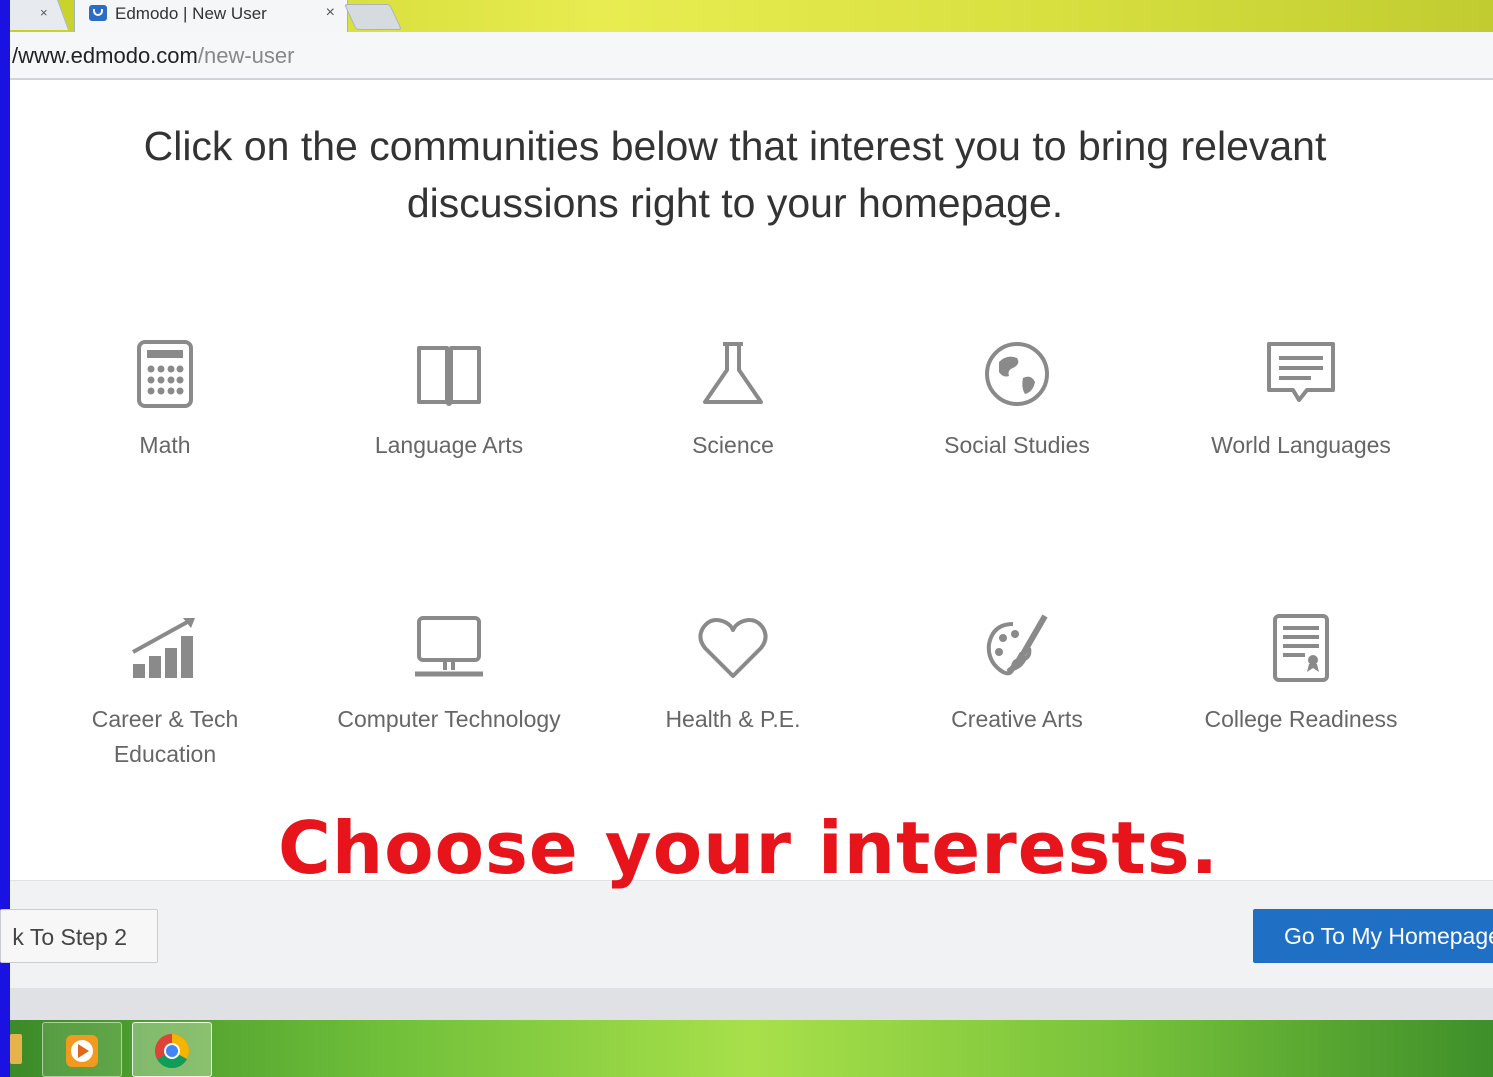 The height and width of the screenshot is (1077, 1493). I want to click on heading-line-2: discussions right to your homepage., so click(735, 203).